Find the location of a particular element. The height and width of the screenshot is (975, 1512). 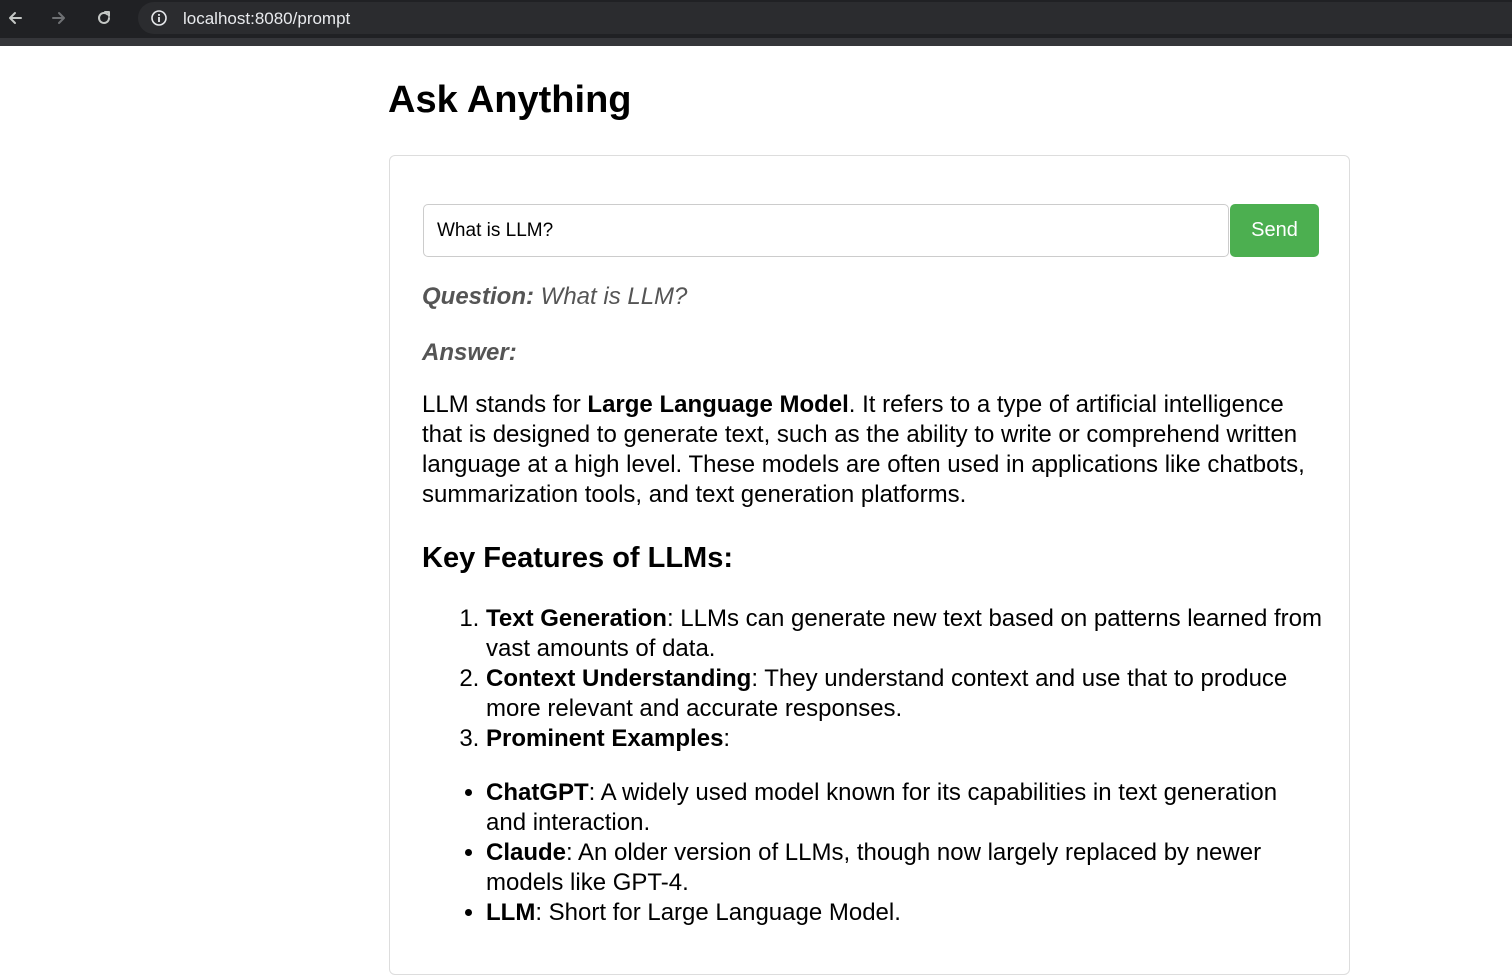

example-desc: : Short for Large Language Model. is located at coordinates (718, 912).